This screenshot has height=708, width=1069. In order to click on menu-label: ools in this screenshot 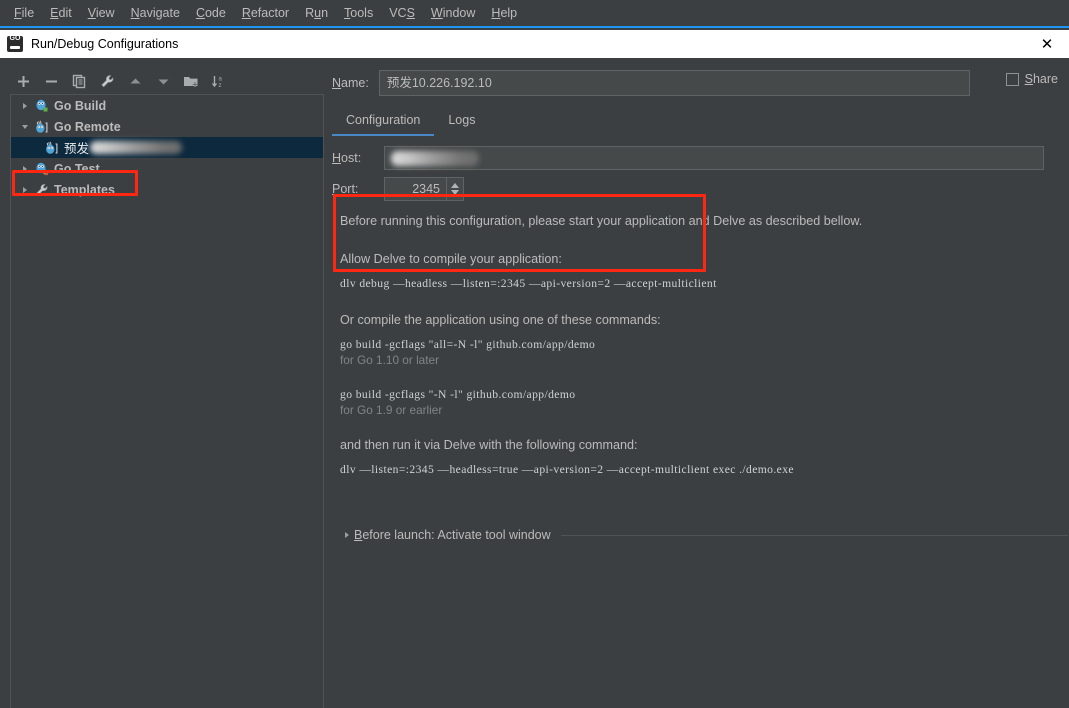, I will do `click(362, 13)`.